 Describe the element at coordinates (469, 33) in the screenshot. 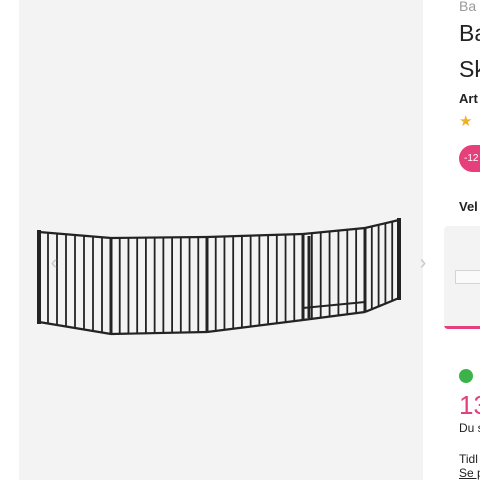

I see `product-title-line-1: Ba` at that location.